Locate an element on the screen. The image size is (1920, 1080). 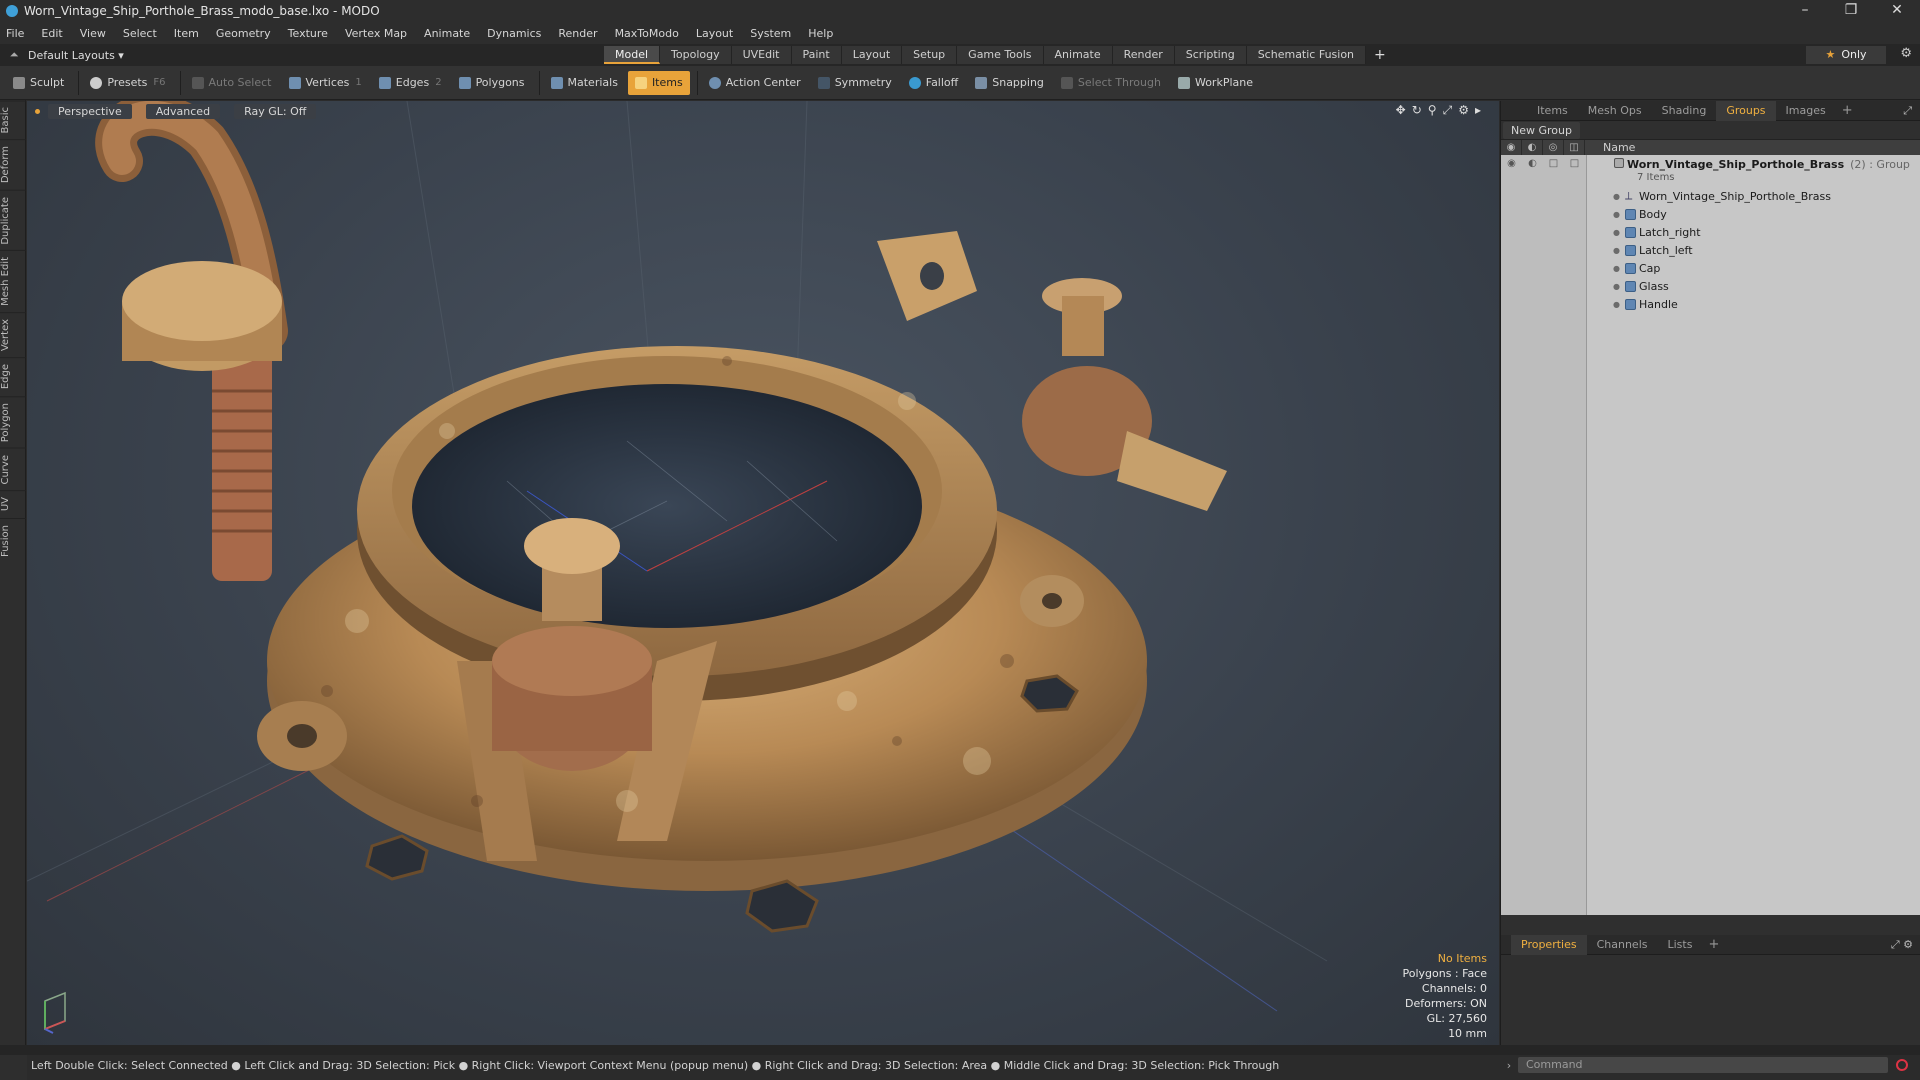
tab-render: Render is located at coordinates (1143, 55).